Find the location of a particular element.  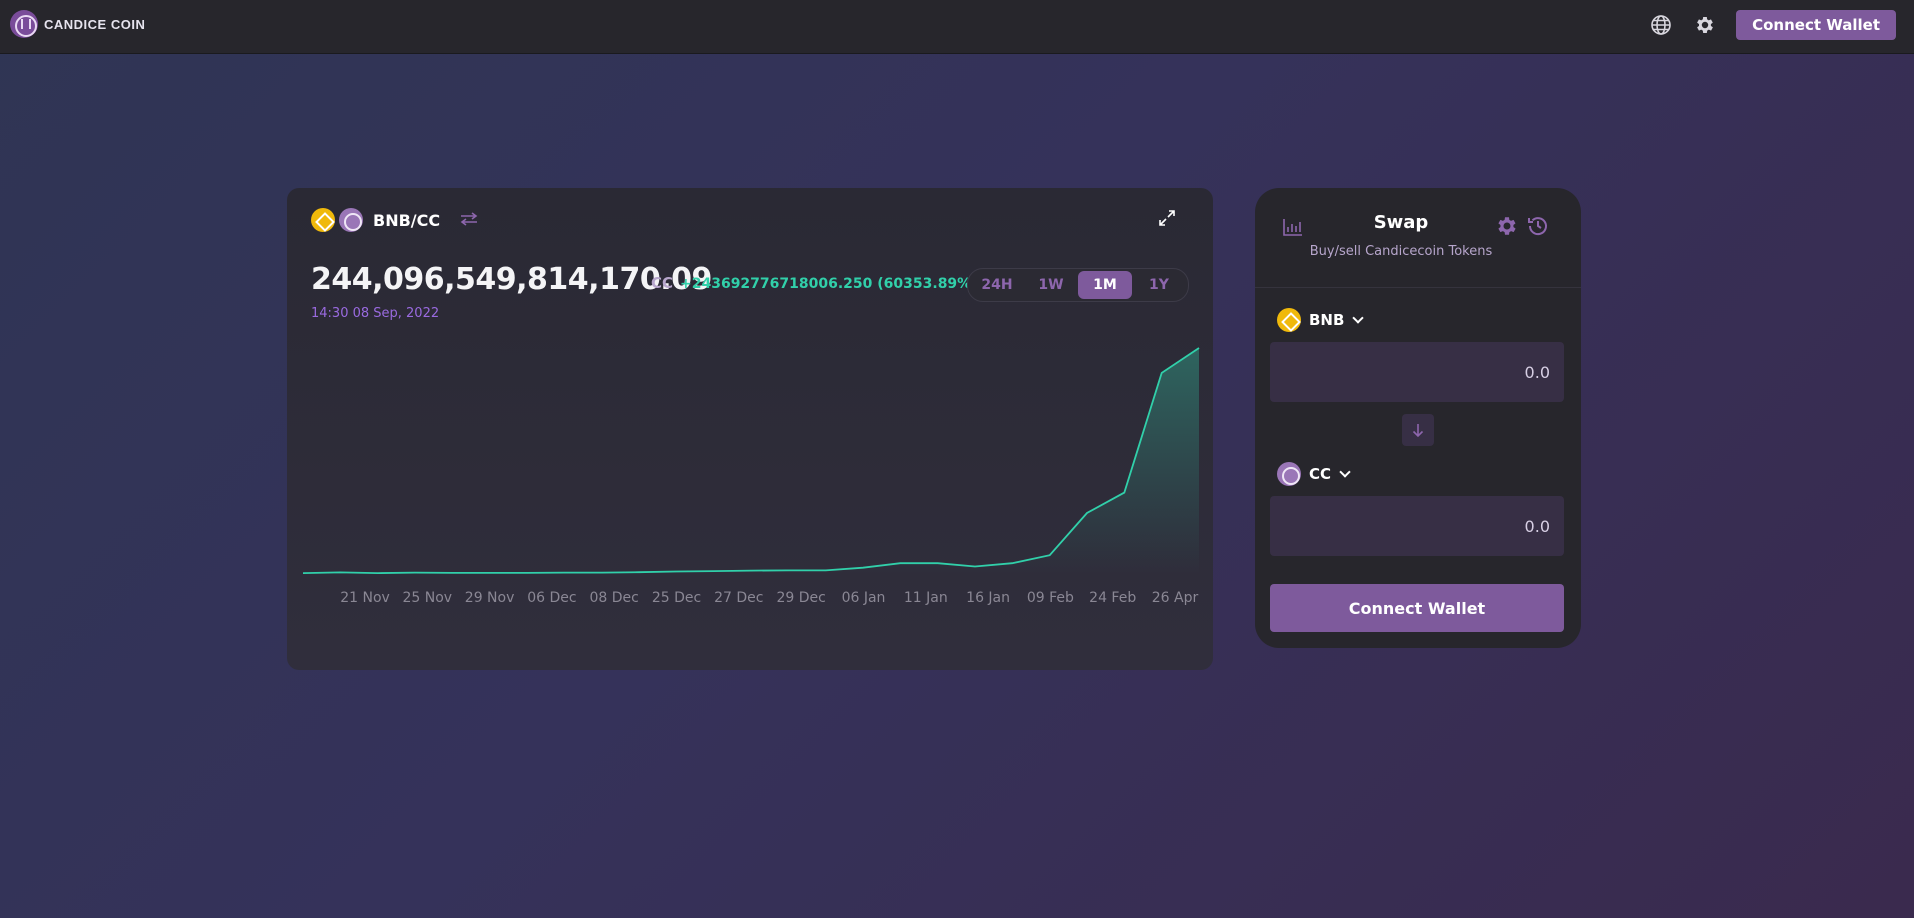

tab-1y: 1Y is located at coordinates (1159, 285).